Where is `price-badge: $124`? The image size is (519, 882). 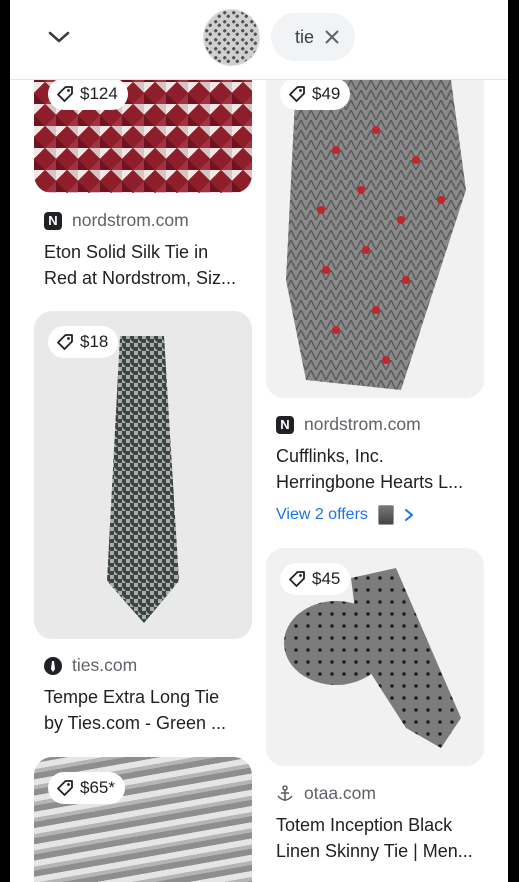
price-badge: $124 is located at coordinates (88, 94).